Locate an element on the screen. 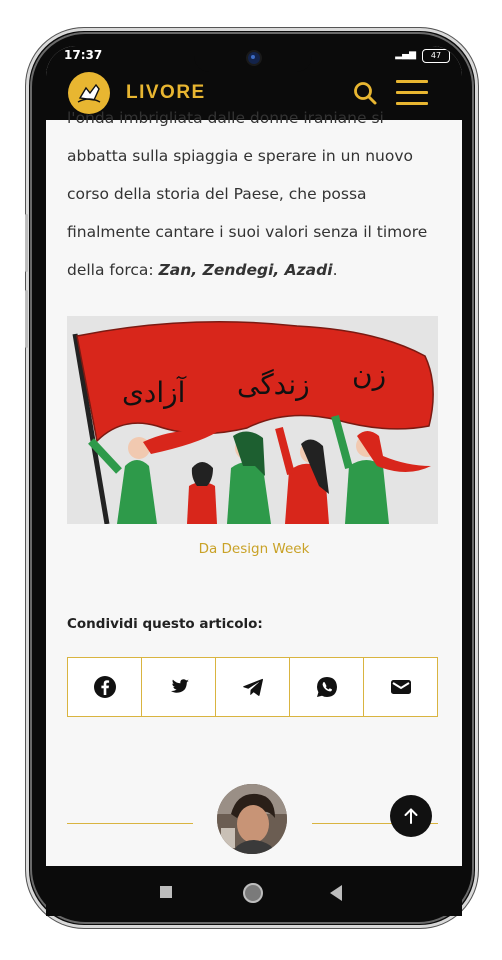  article-line: della forca: Zan, Zendegi, Azadi. is located at coordinates (254, 270).